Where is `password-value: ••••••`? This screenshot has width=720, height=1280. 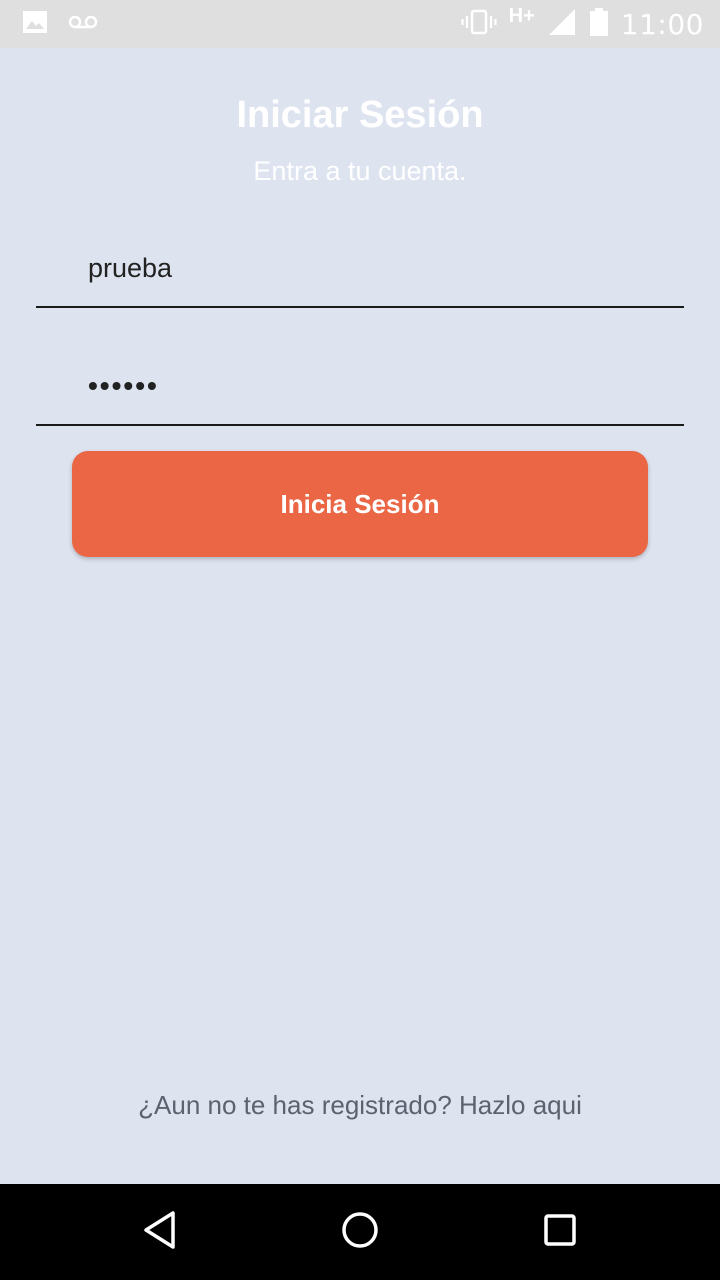
password-value: •••••• is located at coordinates (123, 385).